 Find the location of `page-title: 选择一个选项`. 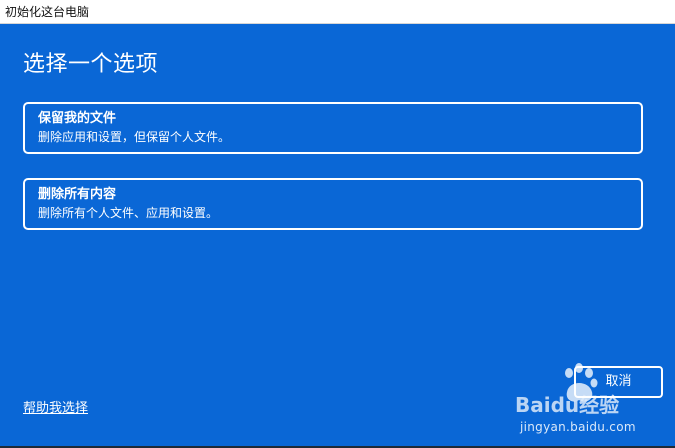

page-title: 选择一个选项 is located at coordinates (91, 64).